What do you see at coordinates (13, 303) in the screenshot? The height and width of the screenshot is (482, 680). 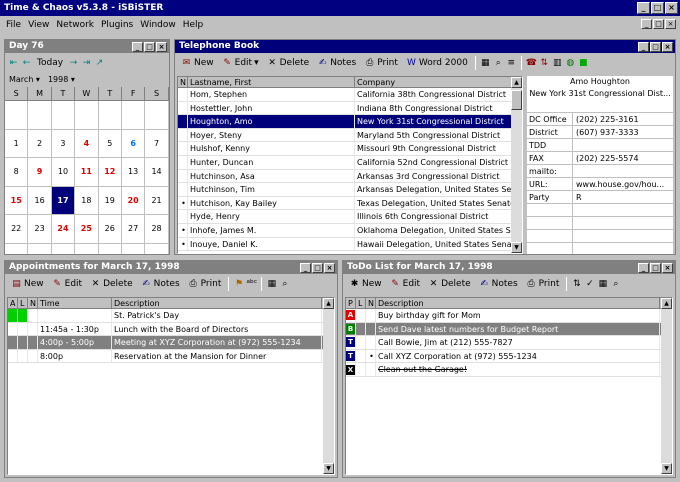 I see `col-a: A` at bounding box center [13, 303].